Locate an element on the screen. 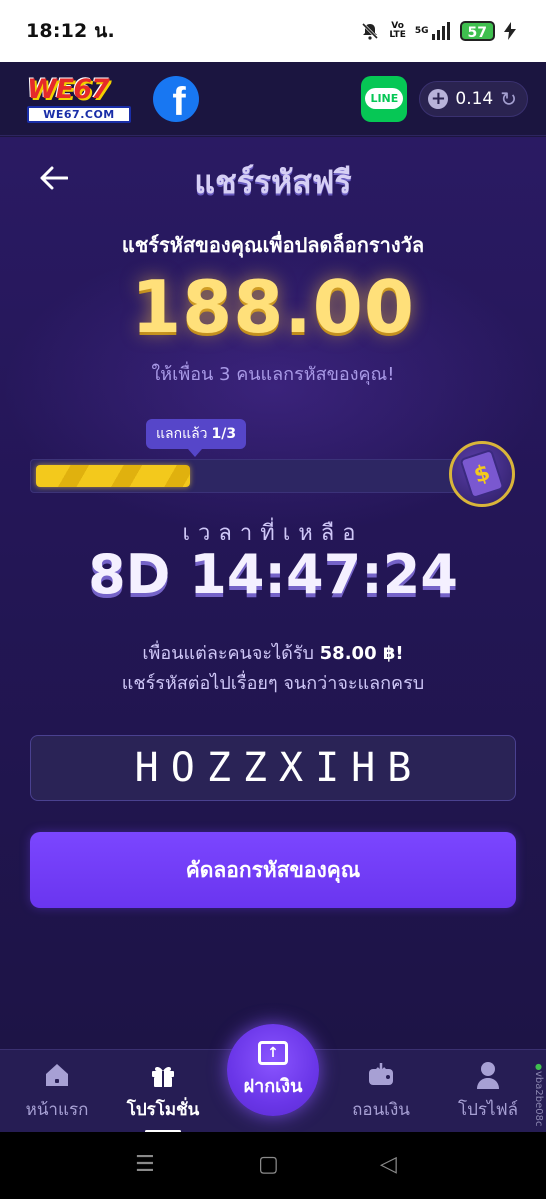 This screenshot has height=1199, width=546. balance-amount: 0.14 is located at coordinates (474, 98).